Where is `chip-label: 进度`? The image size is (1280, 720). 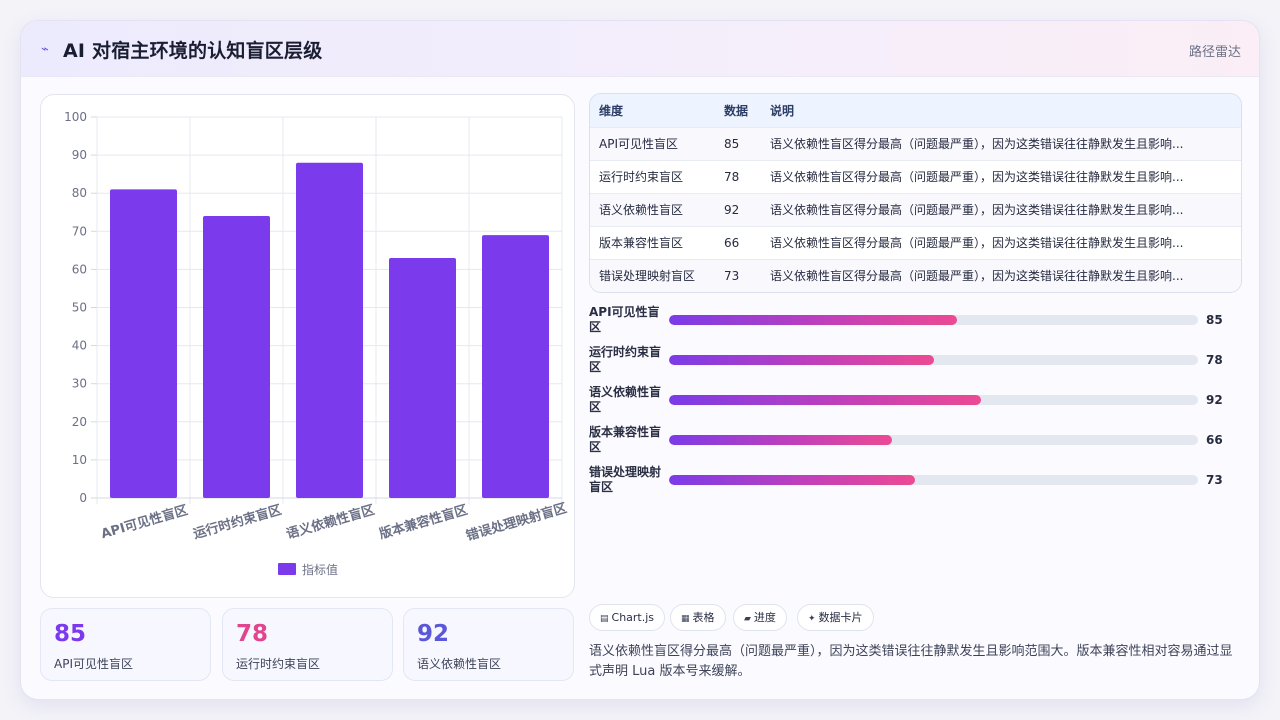
chip-label: 进度 is located at coordinates (764, 617).